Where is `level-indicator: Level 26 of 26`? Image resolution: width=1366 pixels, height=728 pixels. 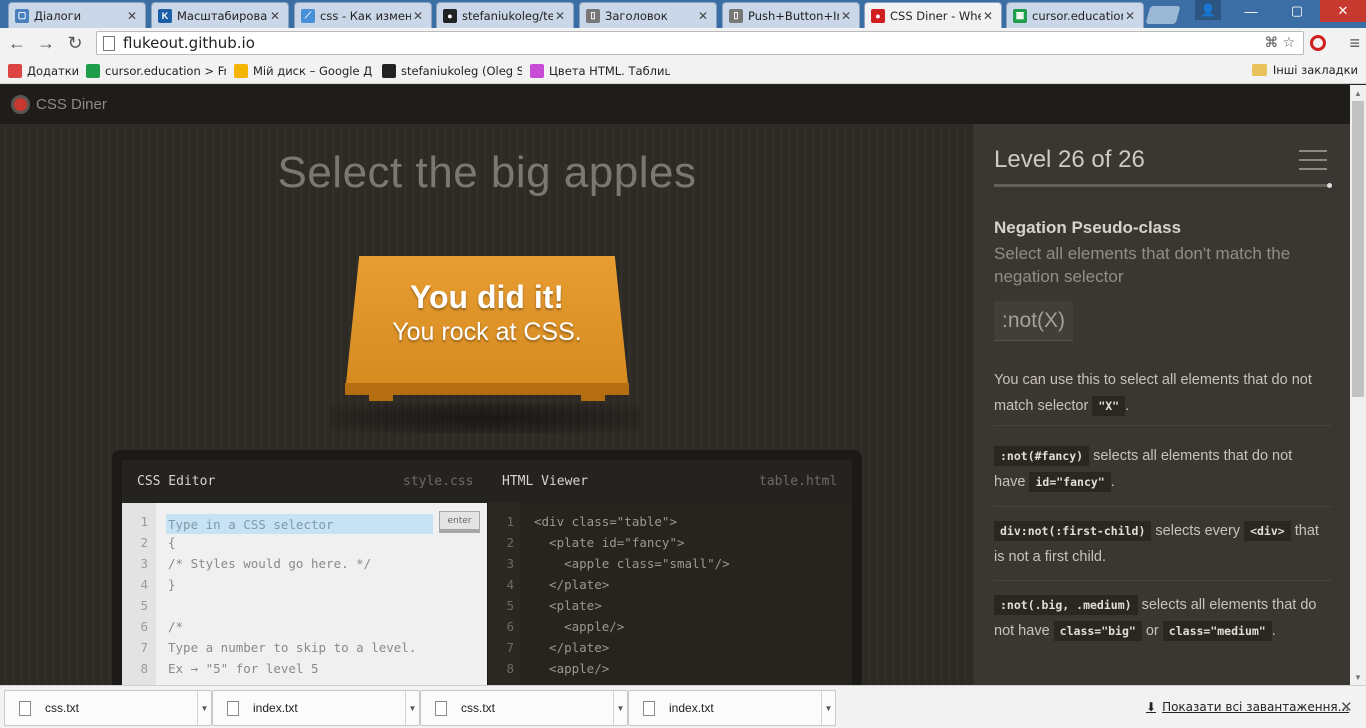
level-indicator: Level 26 of 26 is located at coordinates (1069, 159).